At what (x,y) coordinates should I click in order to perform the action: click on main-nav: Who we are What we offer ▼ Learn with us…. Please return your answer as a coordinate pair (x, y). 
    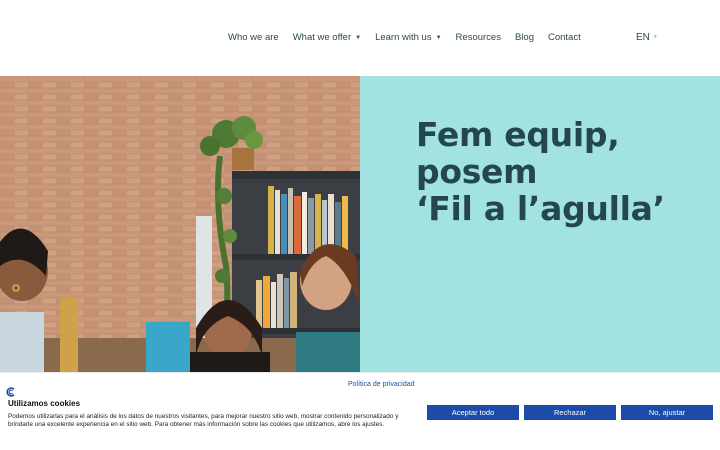
    Looking at the image, I should click on (404, 37).